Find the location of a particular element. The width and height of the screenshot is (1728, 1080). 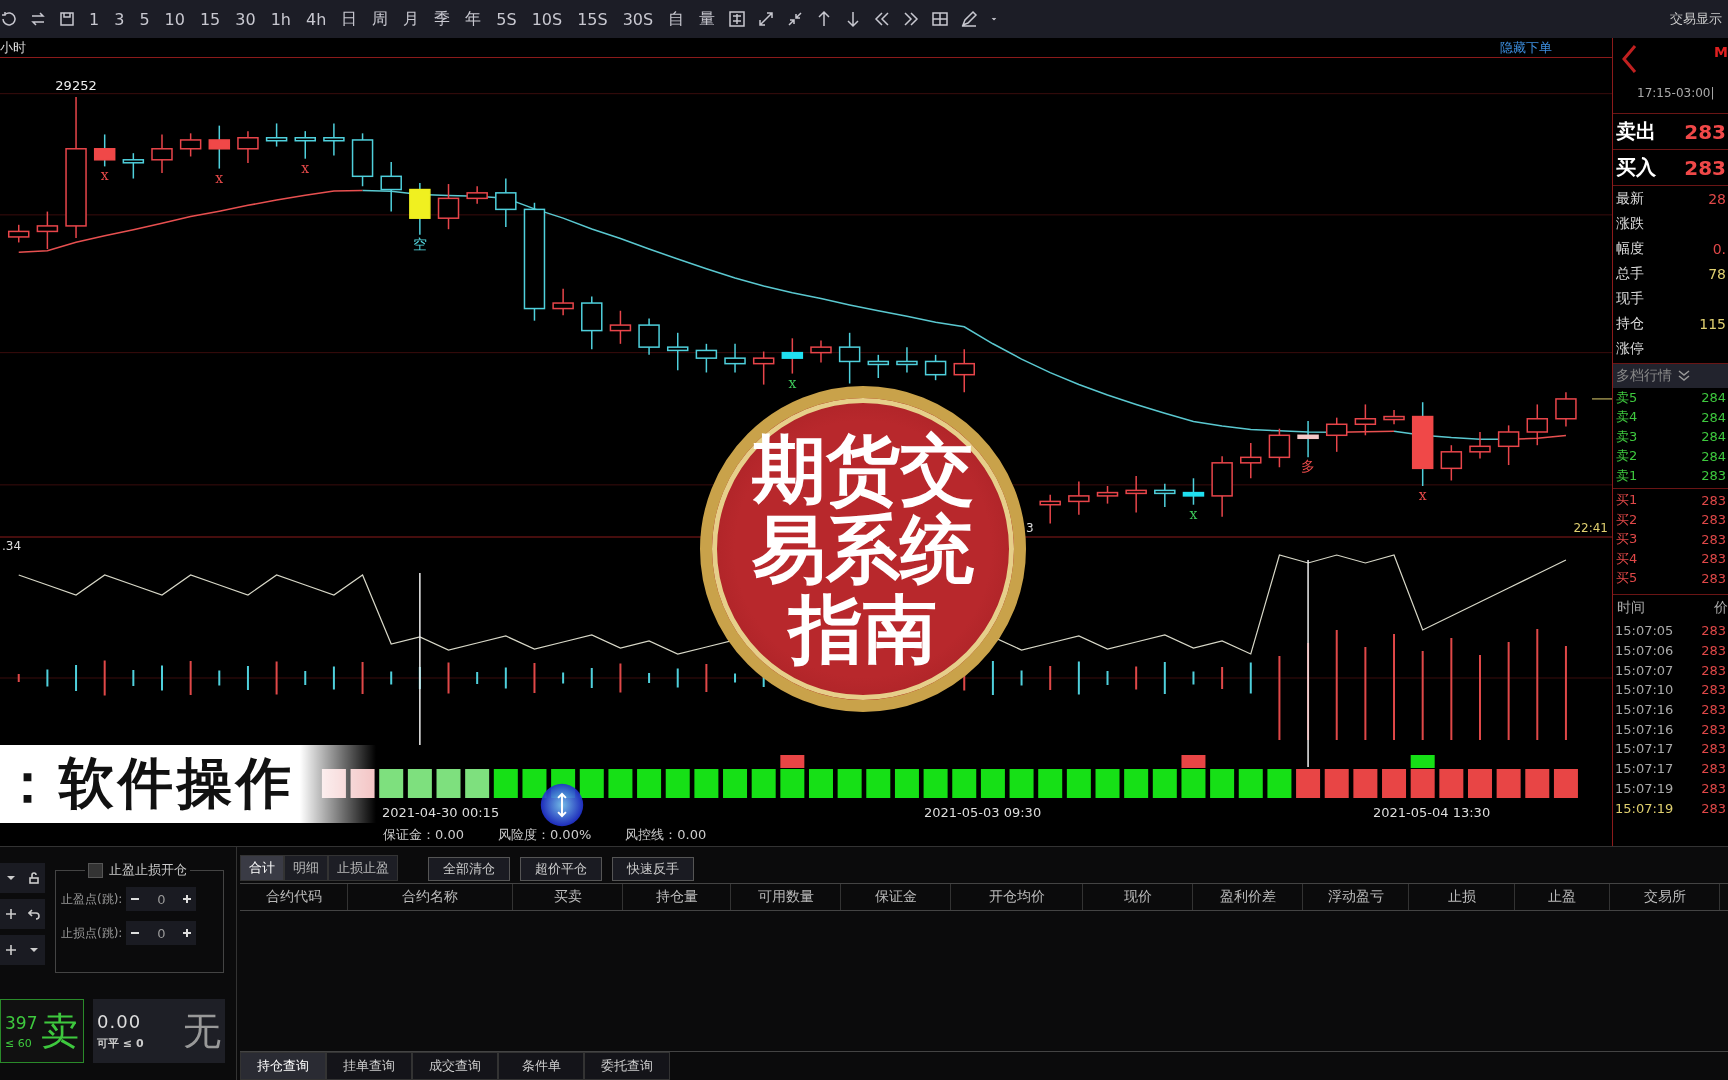

period-button: 周 is located at coordinates (380, 19).